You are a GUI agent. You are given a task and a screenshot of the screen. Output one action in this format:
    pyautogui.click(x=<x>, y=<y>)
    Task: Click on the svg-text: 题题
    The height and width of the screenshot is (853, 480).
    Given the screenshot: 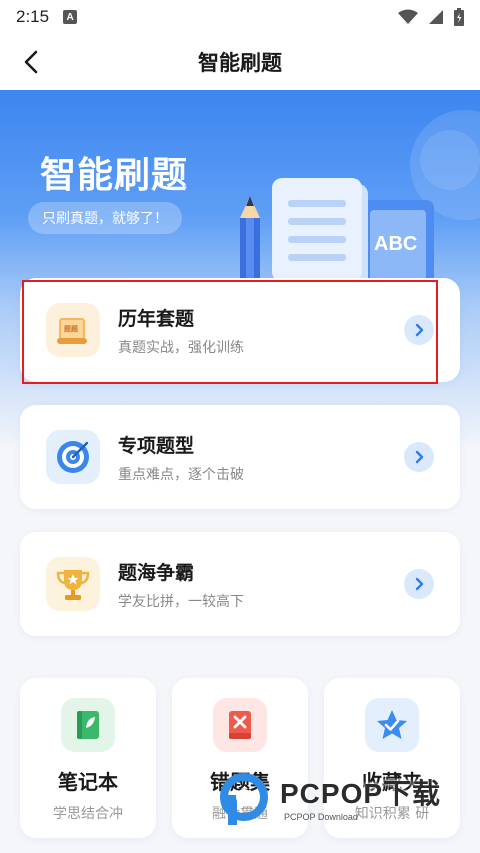 What is the action you would take?
    pyautogui.click(x=71, y=328)
    